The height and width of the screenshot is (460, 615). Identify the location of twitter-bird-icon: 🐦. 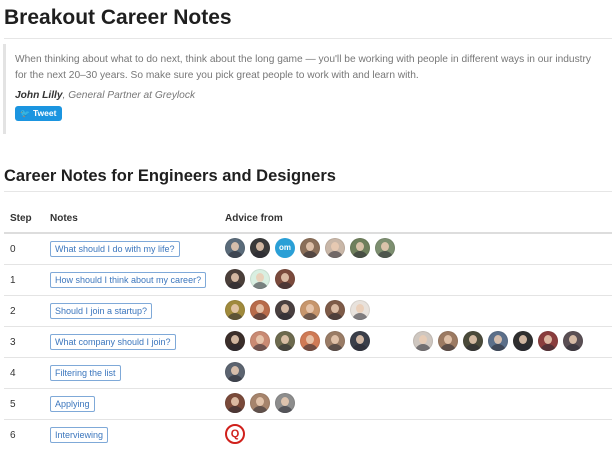
(25, 113).